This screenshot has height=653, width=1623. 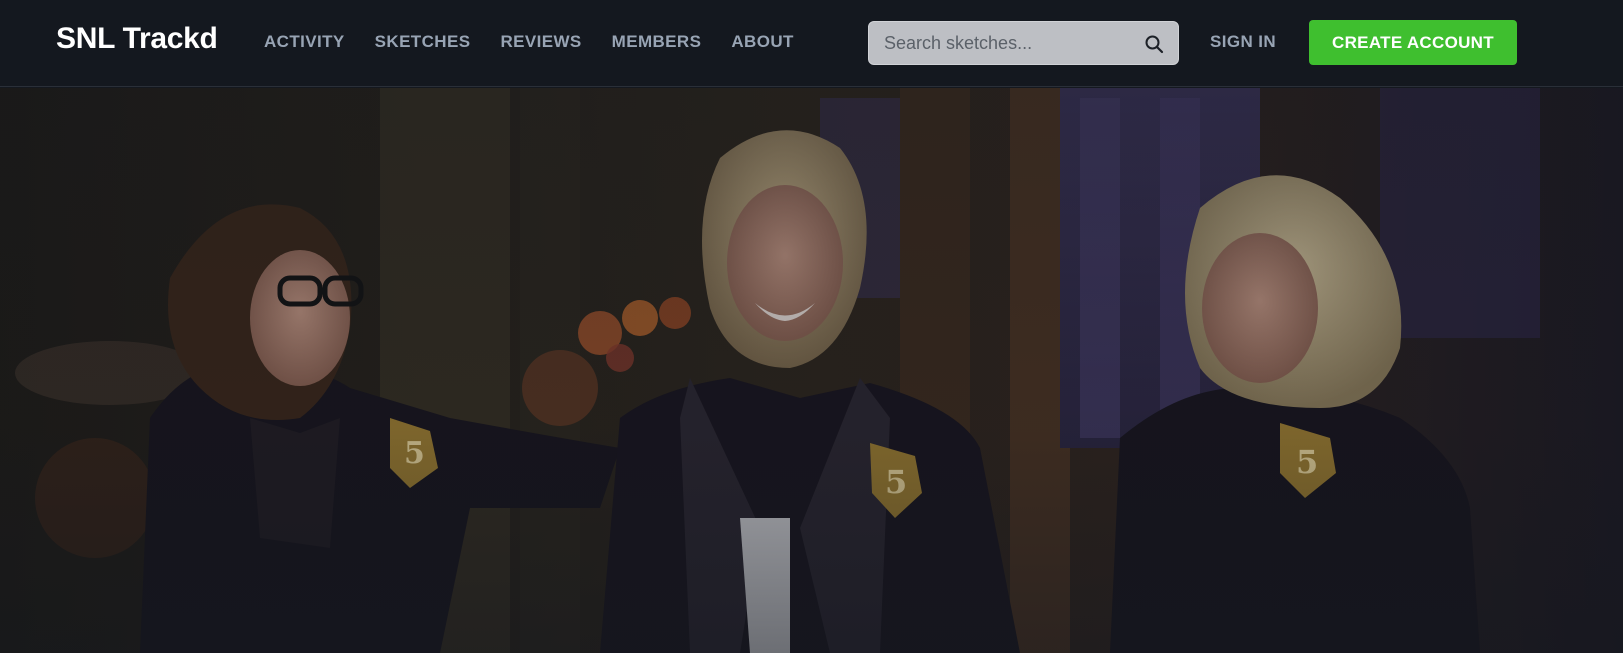 I want to click on search-icon, so click(x=1154, y=44).